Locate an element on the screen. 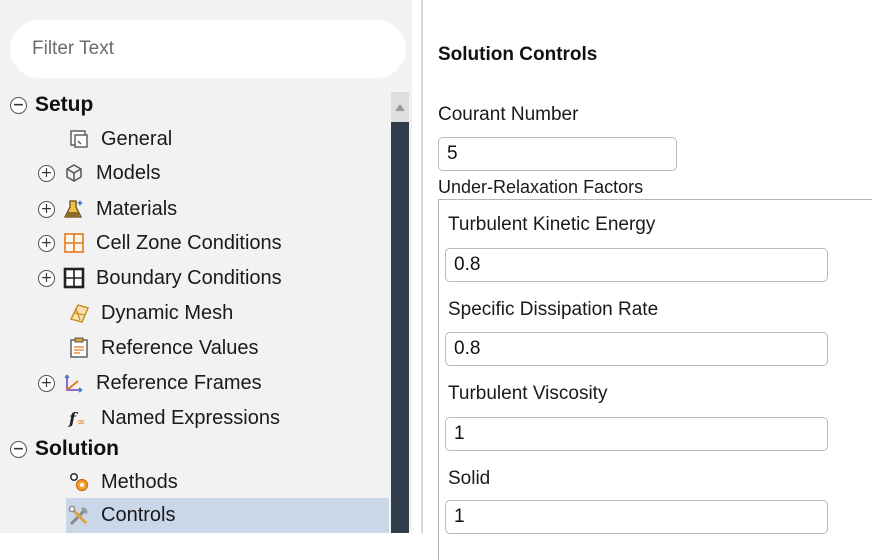 This screenshot has height=560, width=872. tree-item-label: General is located at coordinates (137, 138).